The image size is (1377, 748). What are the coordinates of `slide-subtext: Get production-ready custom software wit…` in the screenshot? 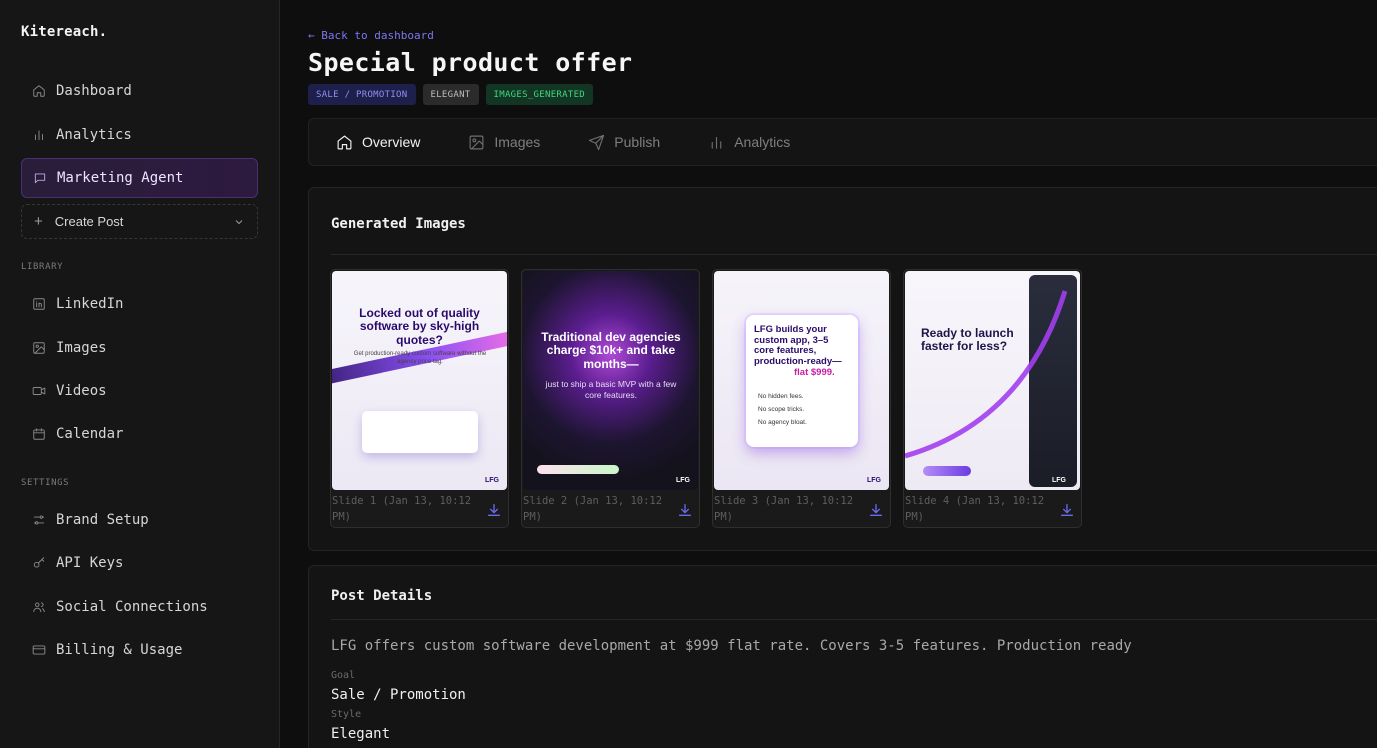 It's located at (420, 358).